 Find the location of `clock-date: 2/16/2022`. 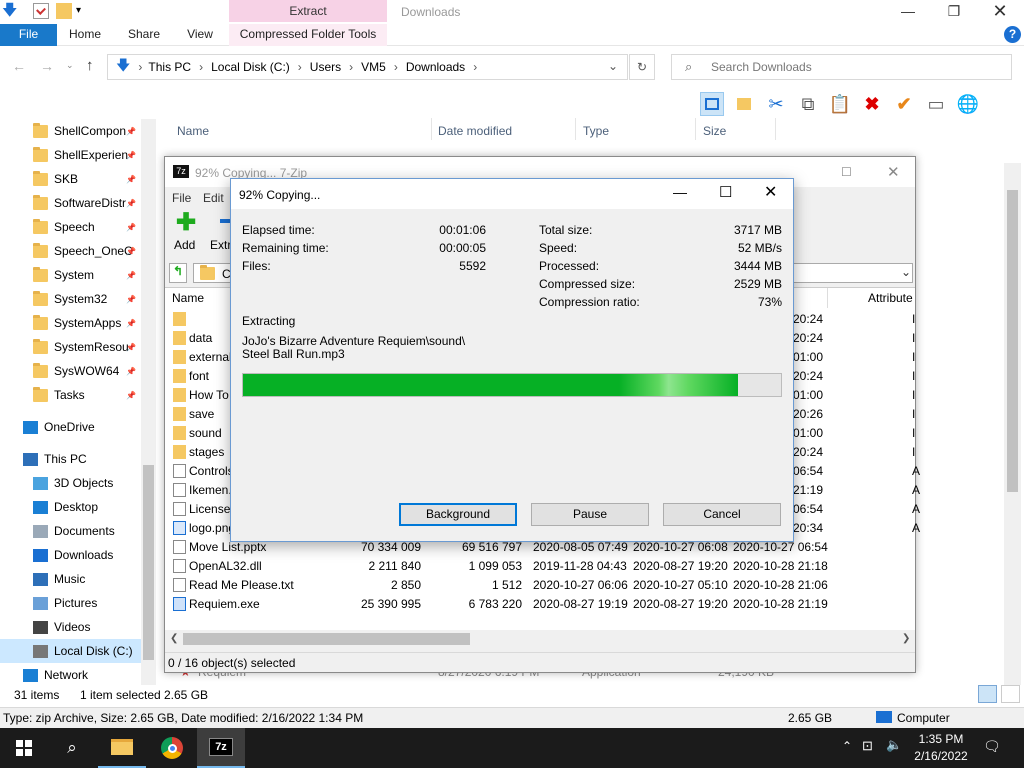

clock-date: 2/16/2022 is located at coordinates (941, 756).